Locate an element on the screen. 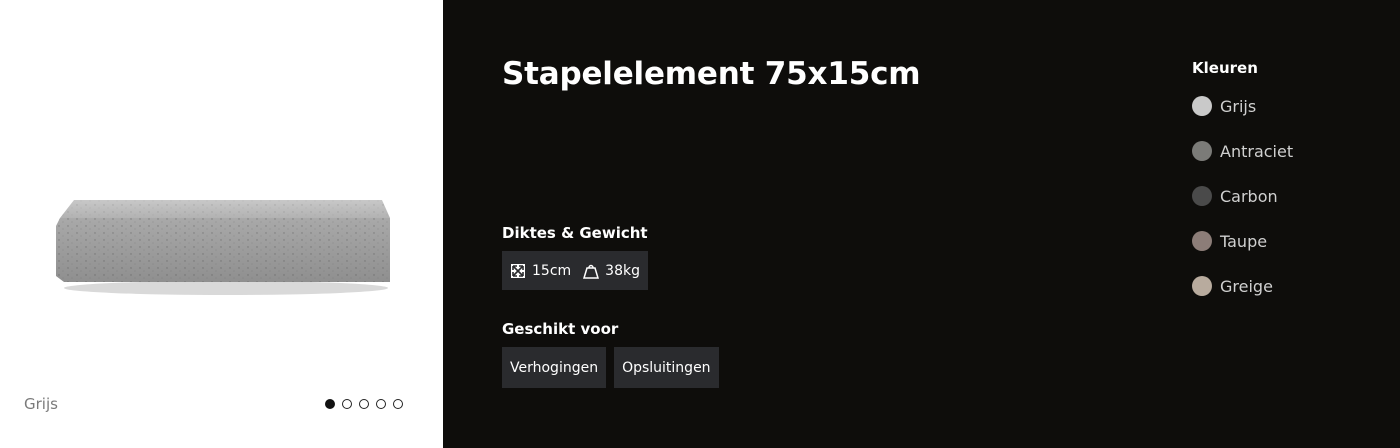 The image size is (1400, 448). usage-tags: Verhogingen Opsluitingen is located at coordinates (610, 367).